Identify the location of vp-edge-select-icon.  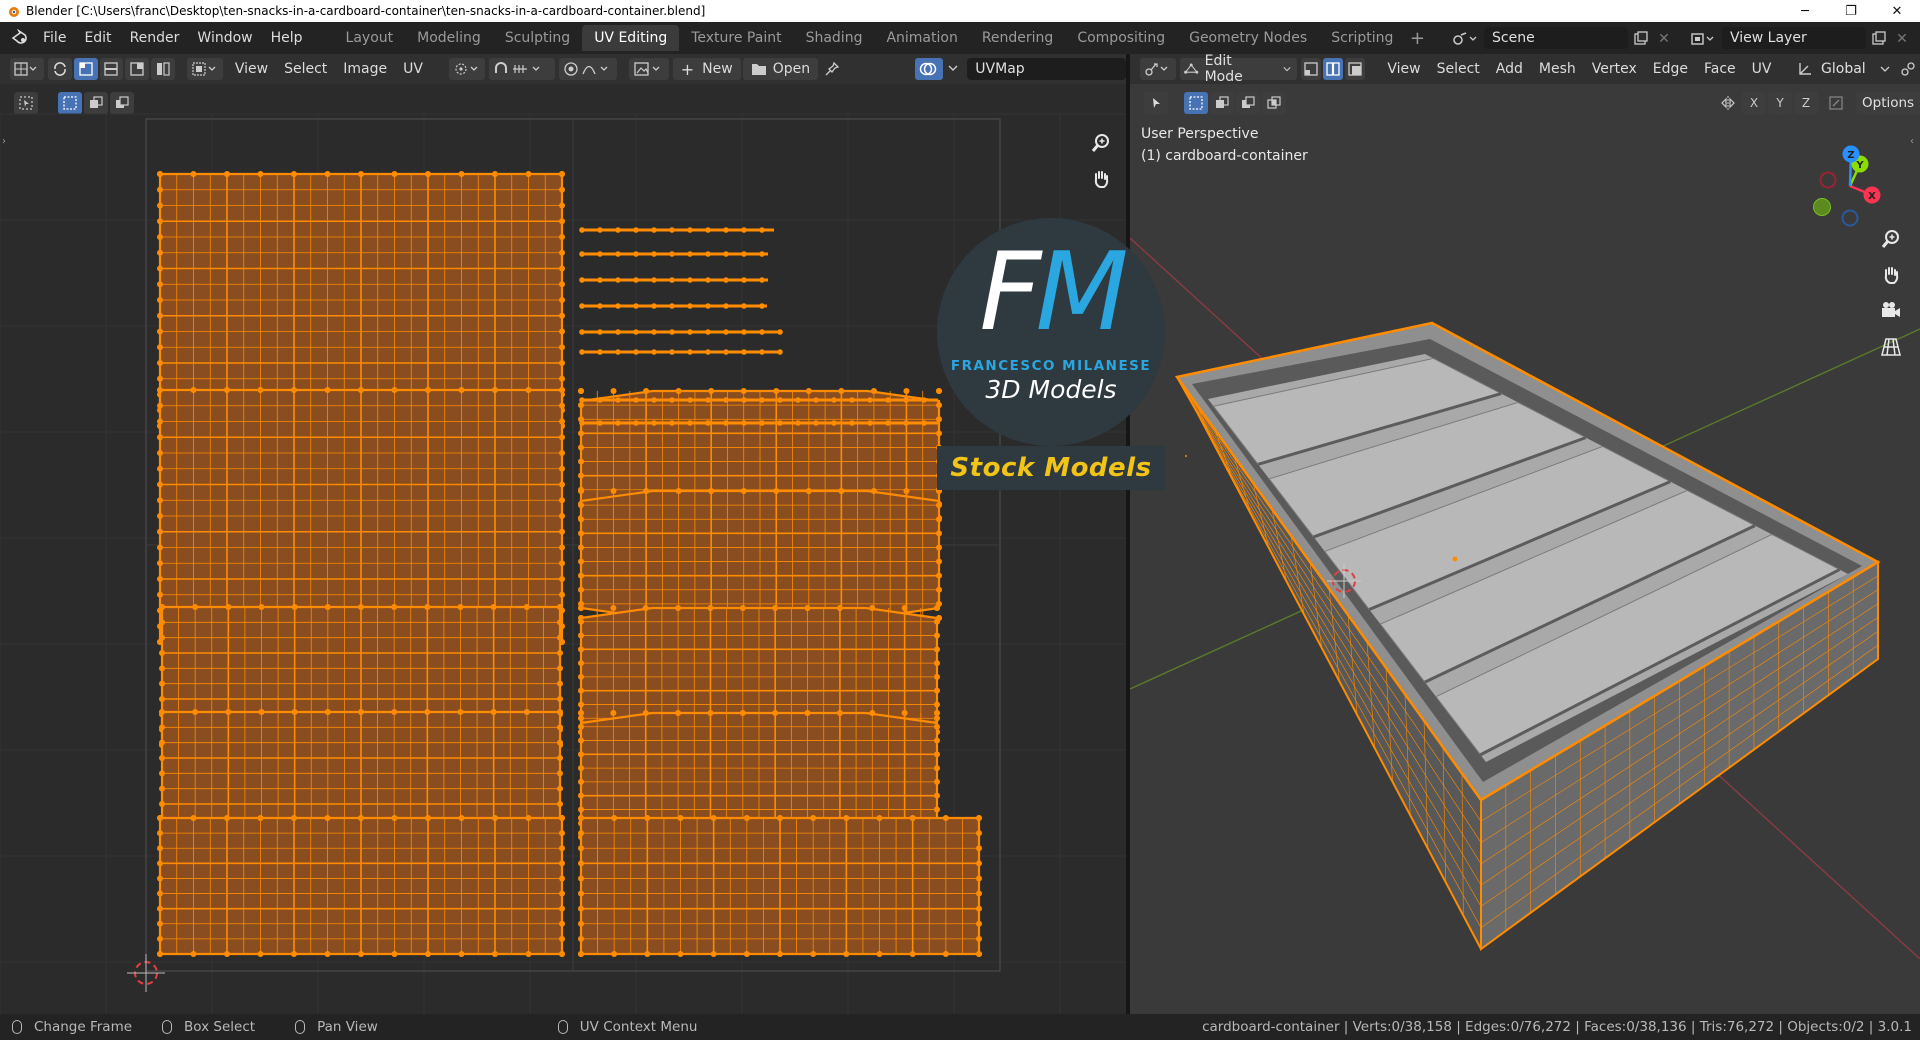
(1333, 69).